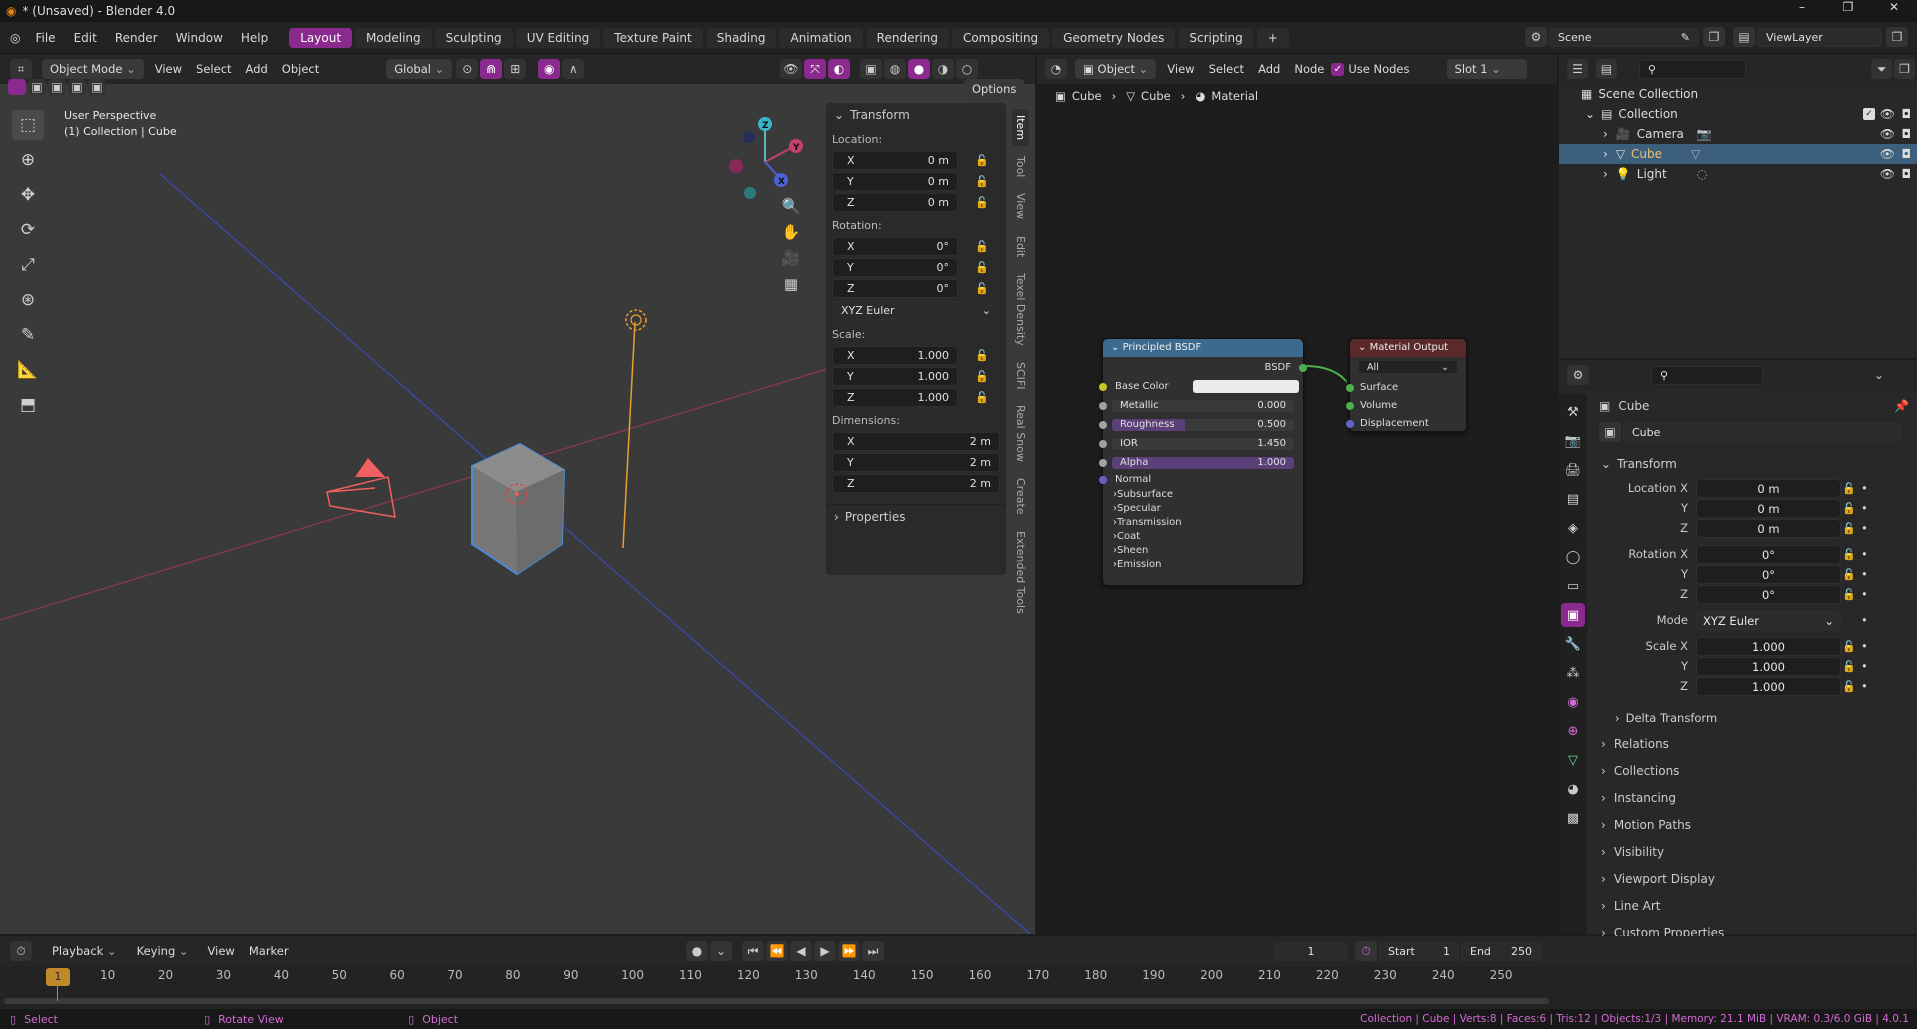 This screenshot has height=1029, width=1917. What do you see at coordinates (1738, 114) in the screenshot?
I see `collection-row: ⌄ ▤ Collection ✓ 👁 ◘` at bounding box center [1738, 114].